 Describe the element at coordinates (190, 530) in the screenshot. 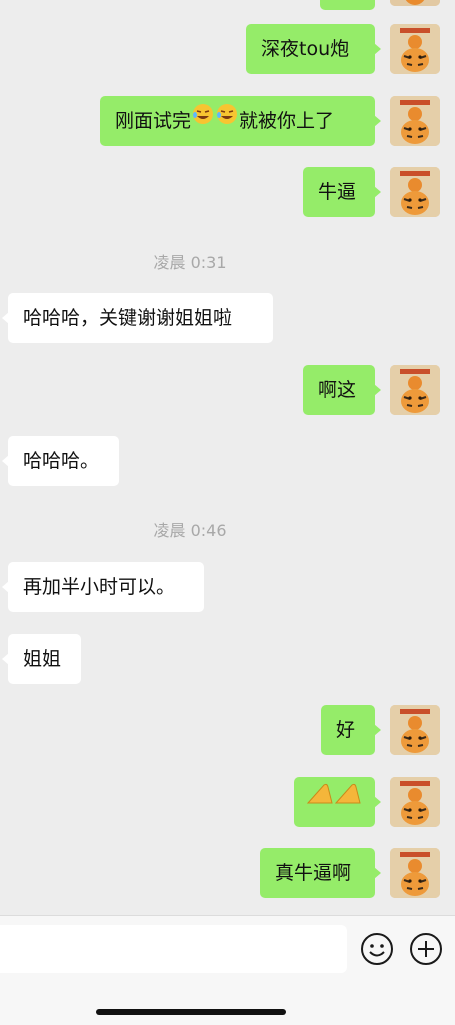

I see `timestamp: 凌晨 0:46` at that location.